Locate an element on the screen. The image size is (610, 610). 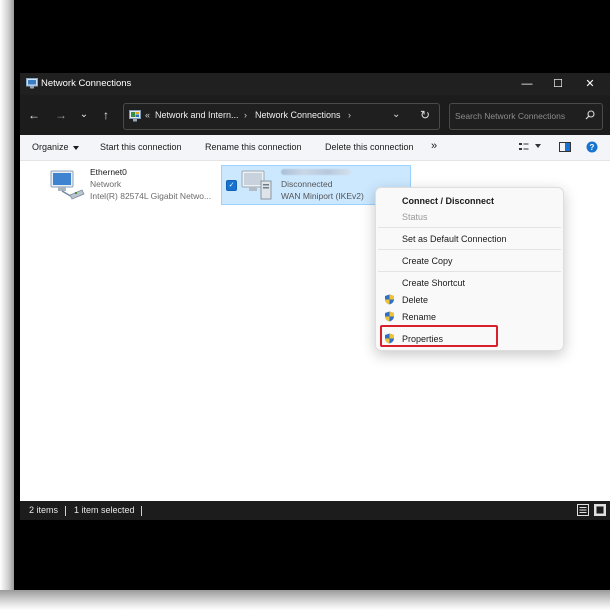
recent-locations-button: ⌄ is located at coordinates (84, 115).